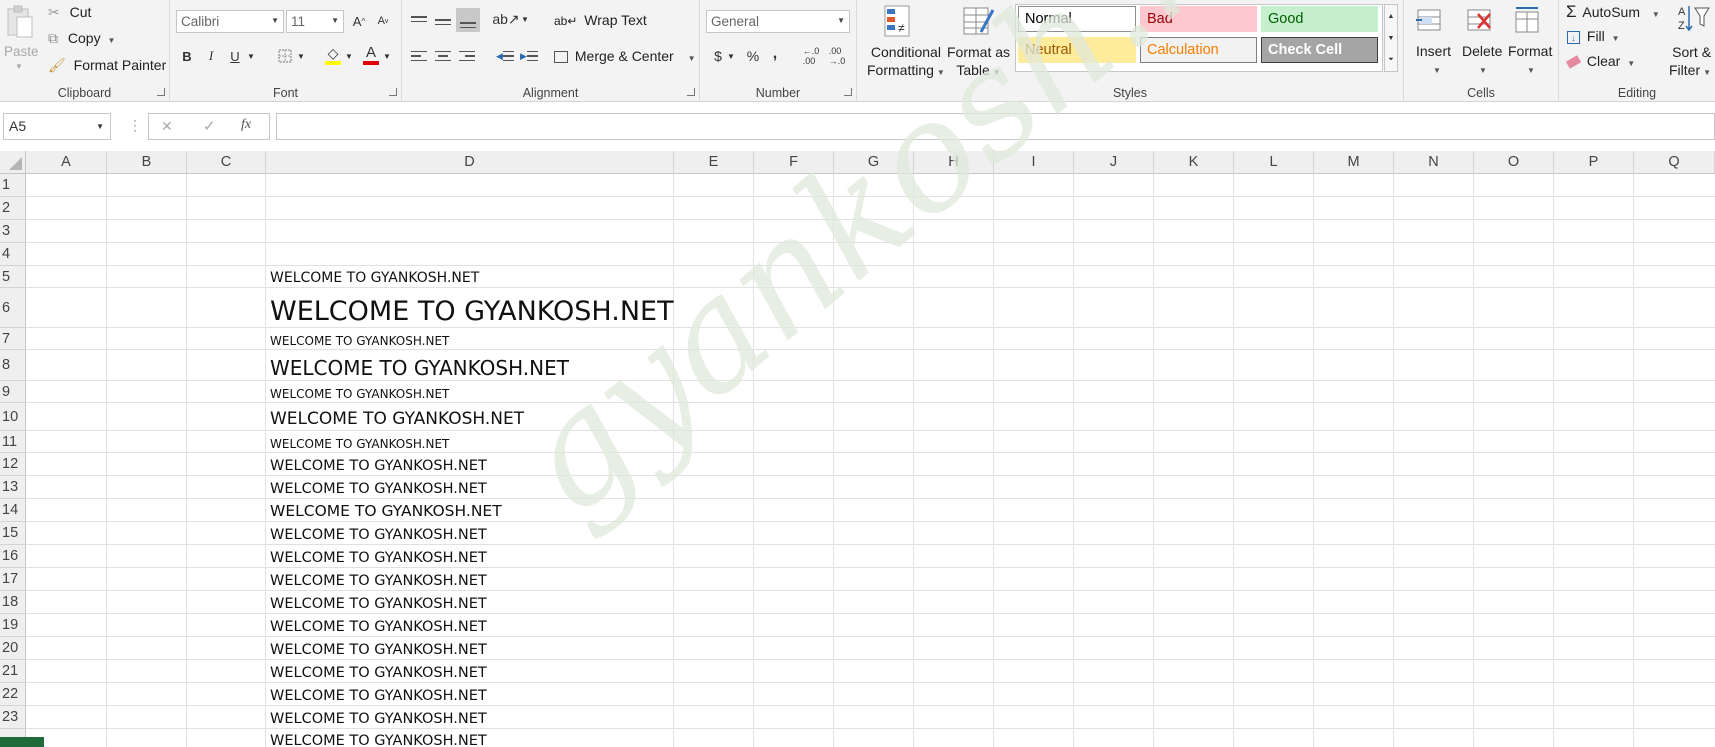  Describe the element at coordinates (1613, 12) in the screenshot. I see `autosum-button: Σ AutoSum ▼` at that location.